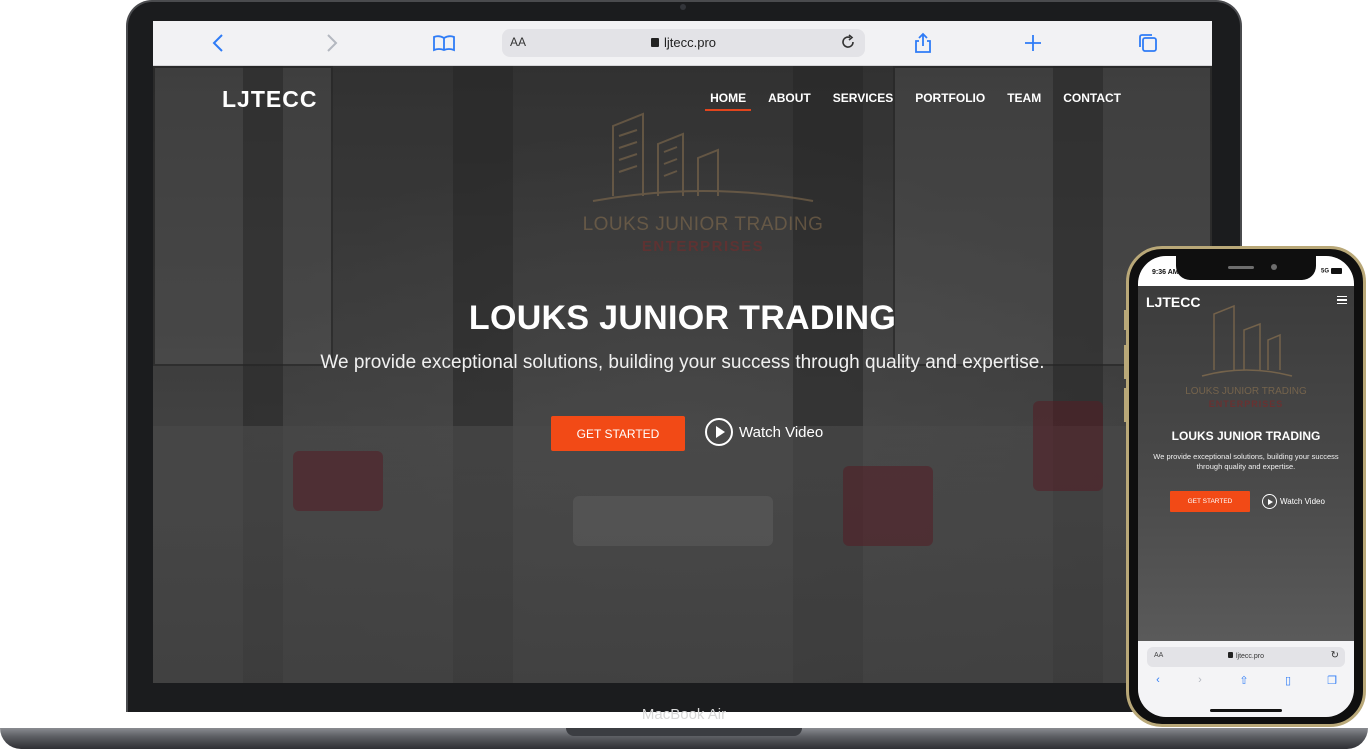 The image size is (1368, 749). I want to click on phone-bookmarks-icon: ▯, so click(1288, 680).